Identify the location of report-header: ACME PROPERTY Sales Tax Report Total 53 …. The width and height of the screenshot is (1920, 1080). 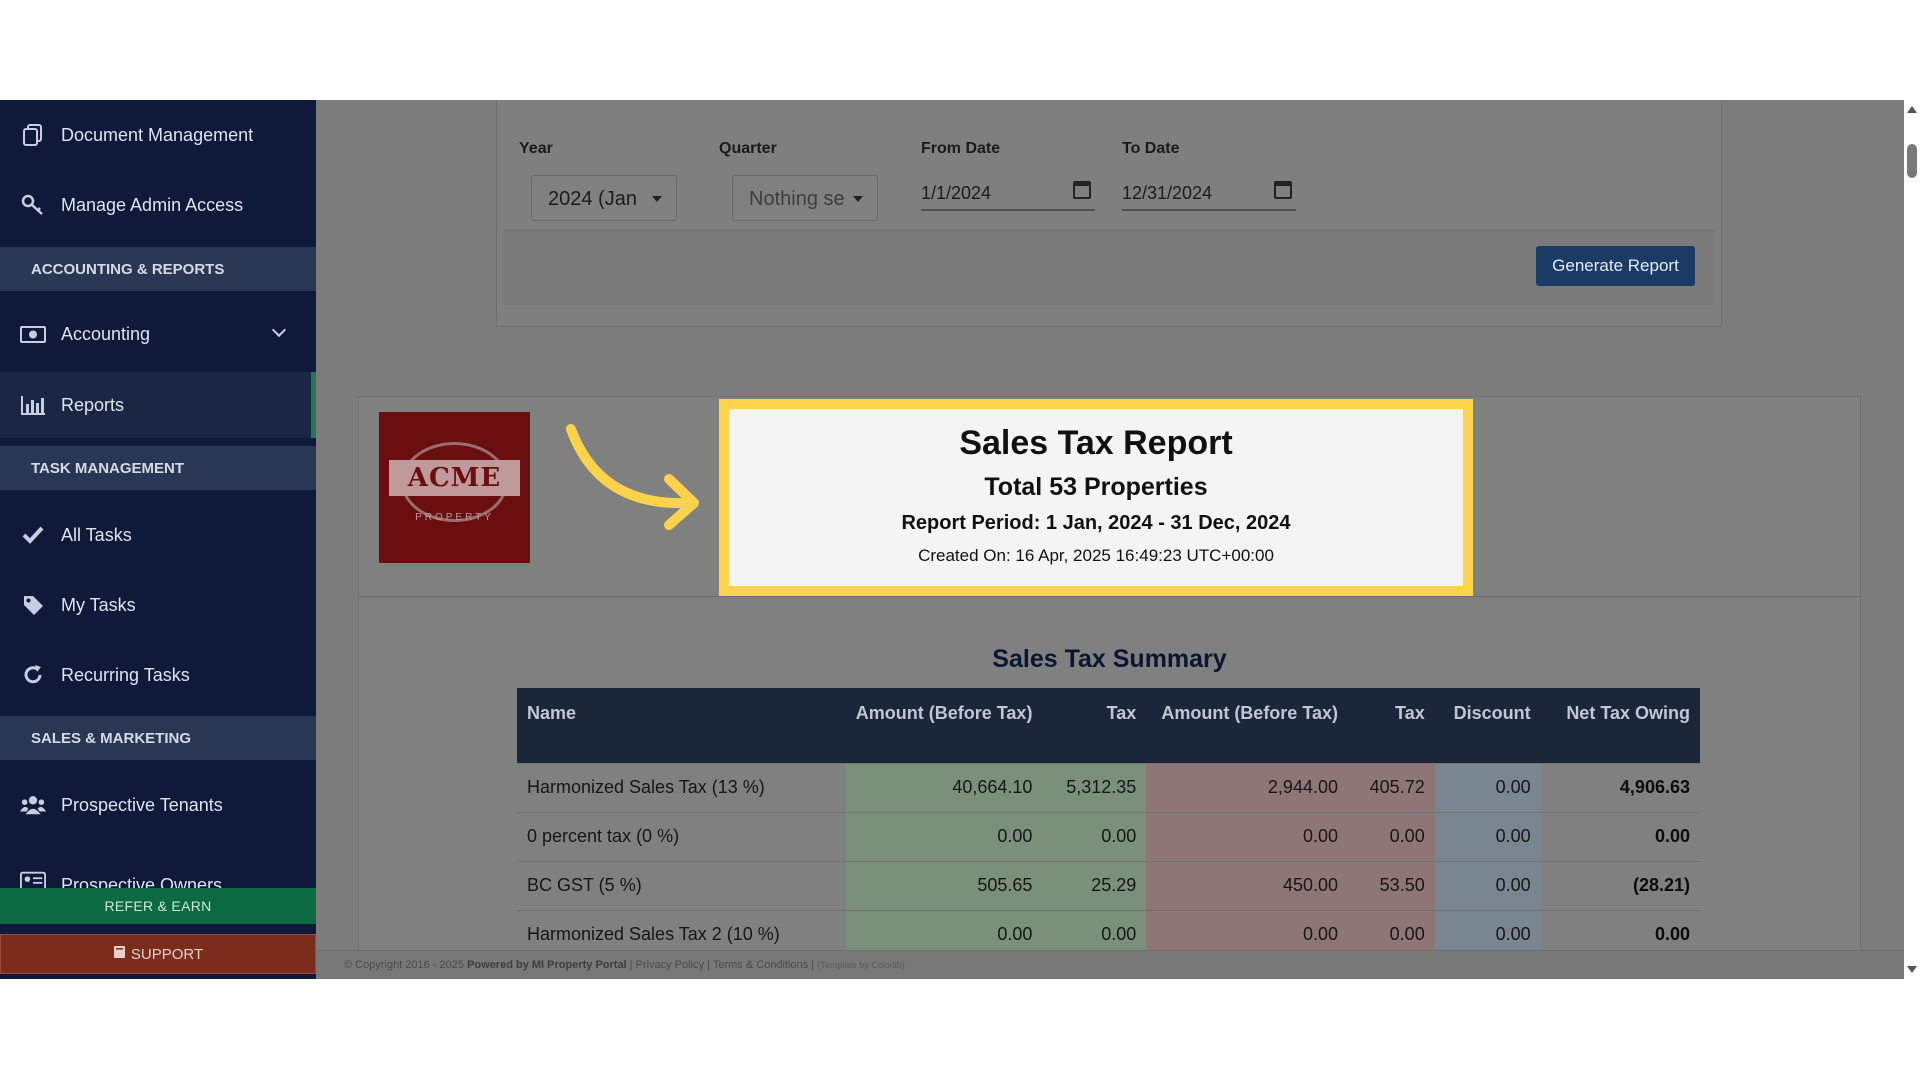
(1109, 497).